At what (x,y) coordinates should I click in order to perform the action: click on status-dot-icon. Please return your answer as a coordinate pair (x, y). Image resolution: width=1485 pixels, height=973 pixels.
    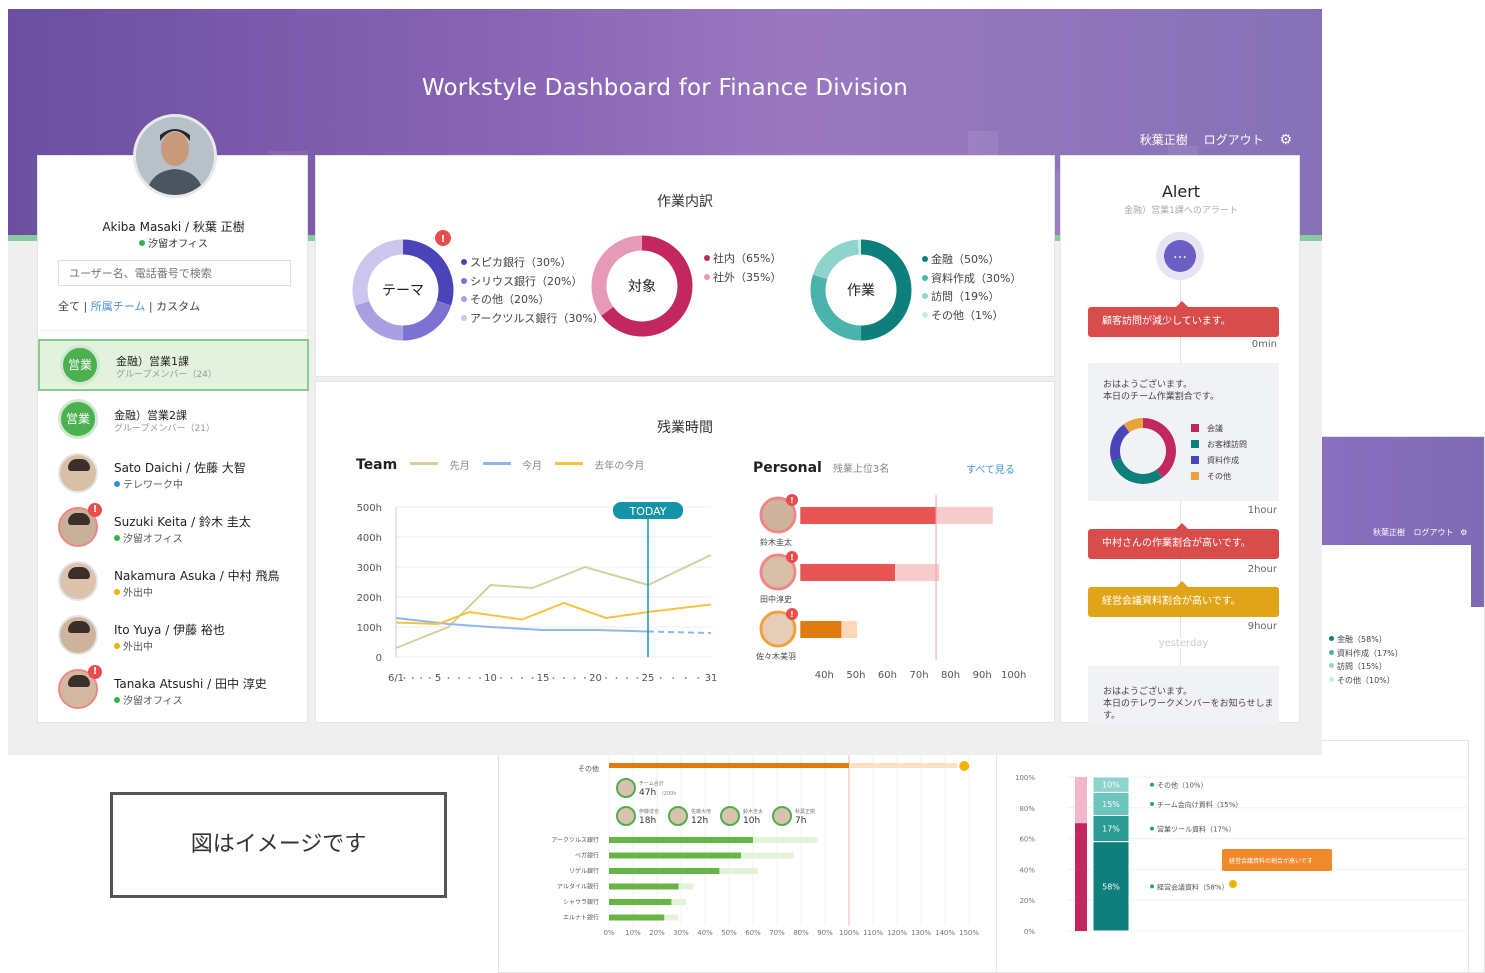
    Looking at the image, I should click on (142, 243).